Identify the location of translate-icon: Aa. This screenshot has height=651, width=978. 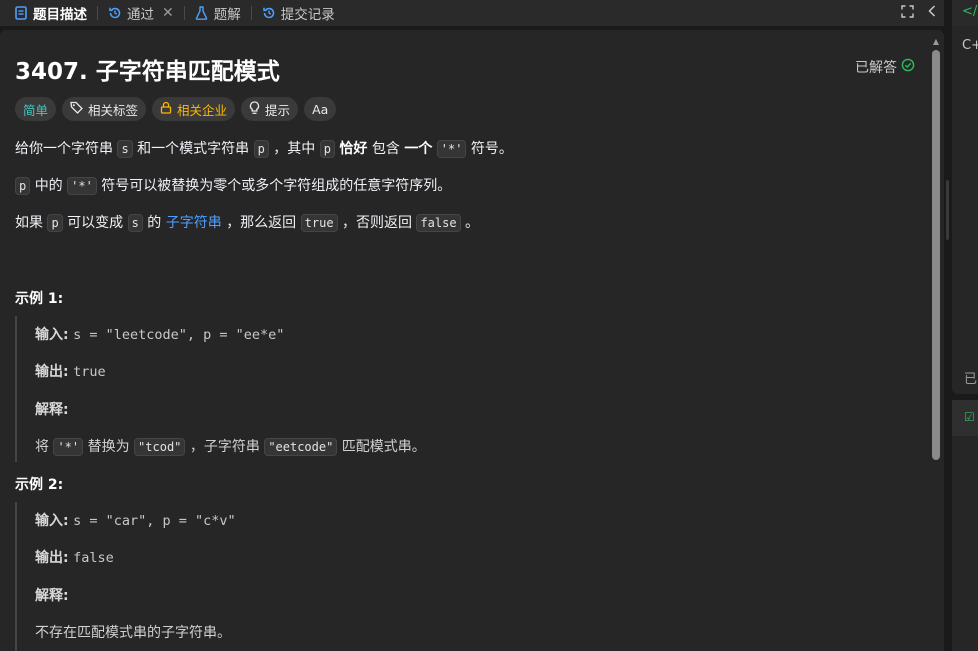
(320, 109).